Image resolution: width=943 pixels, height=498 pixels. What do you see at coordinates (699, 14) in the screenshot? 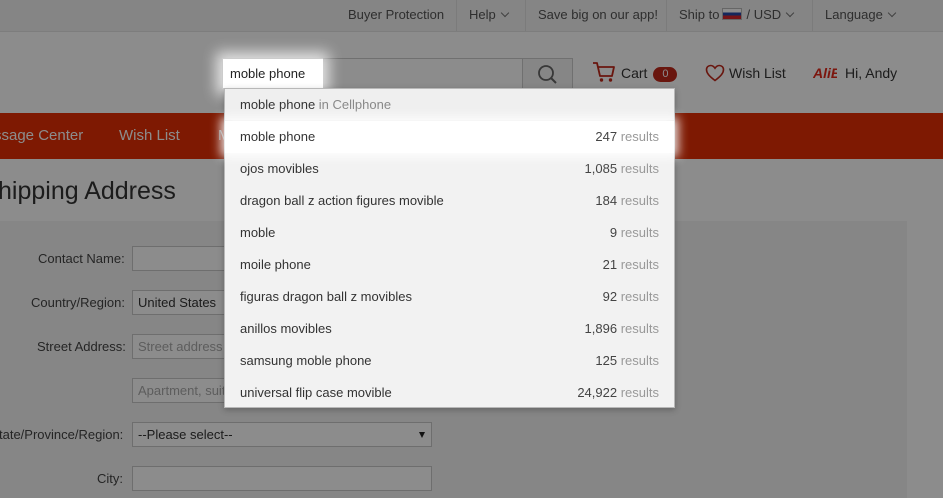
I see `ship-to-label: Ship to` at bounding box center [699, 14].